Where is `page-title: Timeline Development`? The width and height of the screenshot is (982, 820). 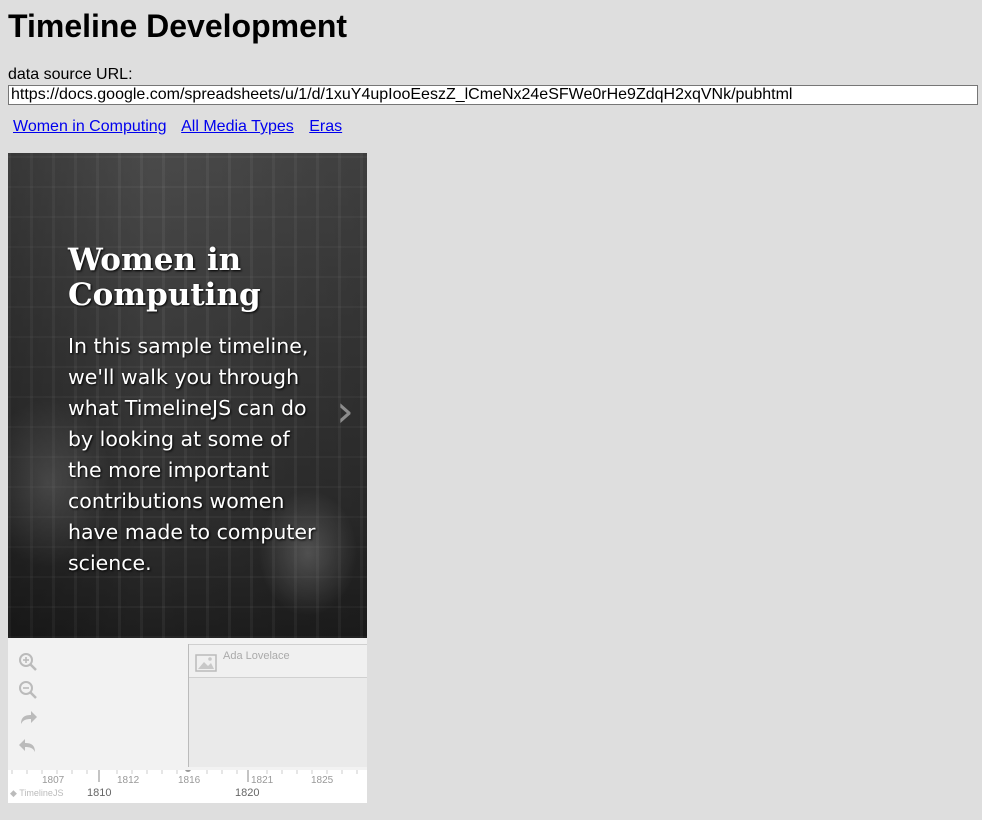
page-title: Timeline Development is located at coordinates (178, 26).